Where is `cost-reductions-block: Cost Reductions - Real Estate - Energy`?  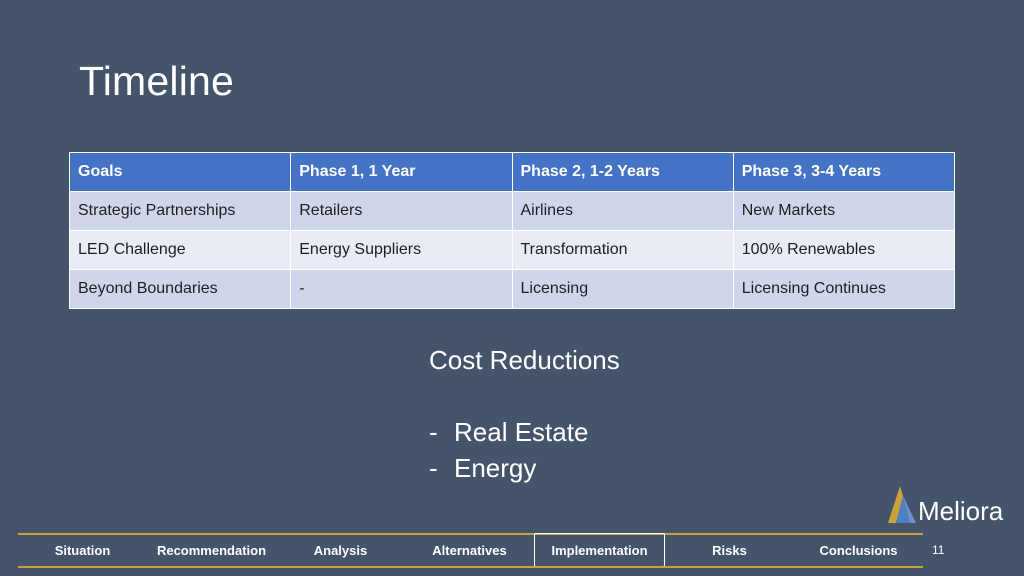 cost-reductions-block: Cost Reductions - Real Estate - Energy is located at coordinates (524, 414).